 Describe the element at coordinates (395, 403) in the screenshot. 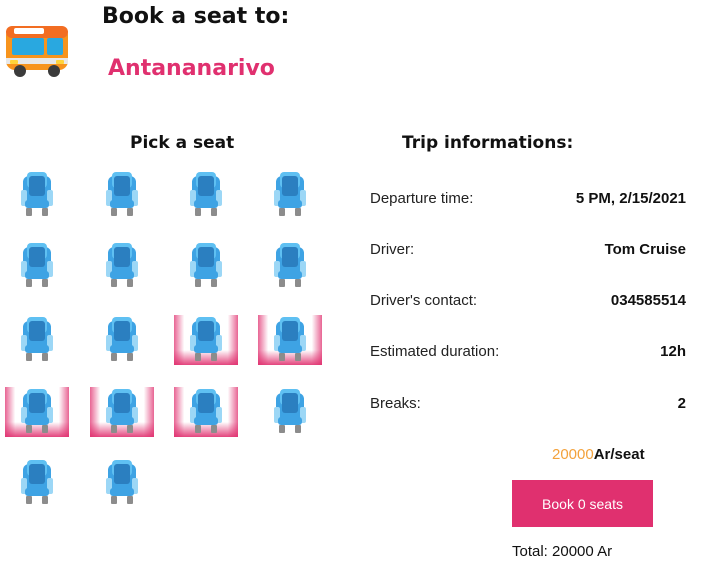

I see `info-label: Breaks:` at that location.